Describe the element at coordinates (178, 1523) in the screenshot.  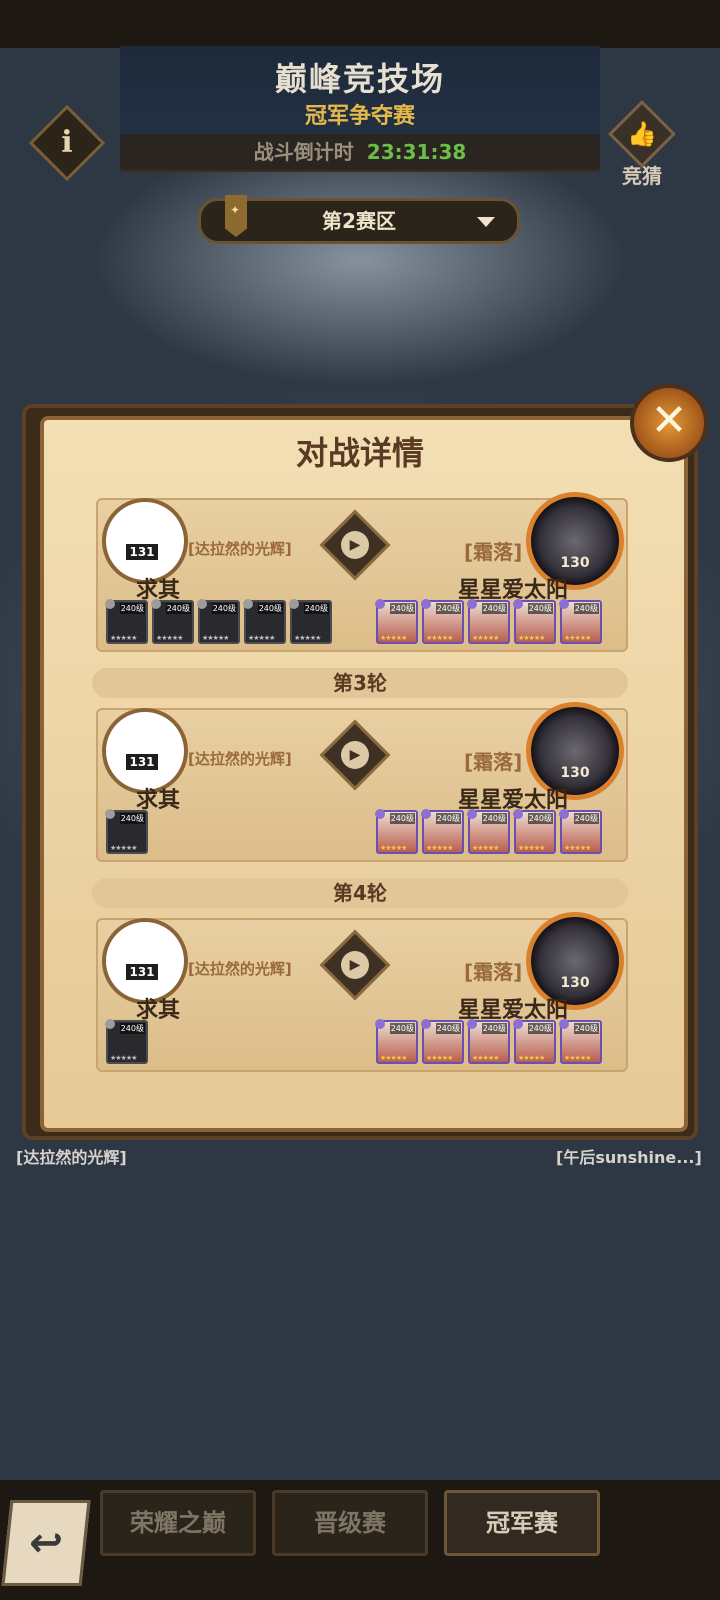
I see `tab-glory-peak: 荣耀之巅` at that location.